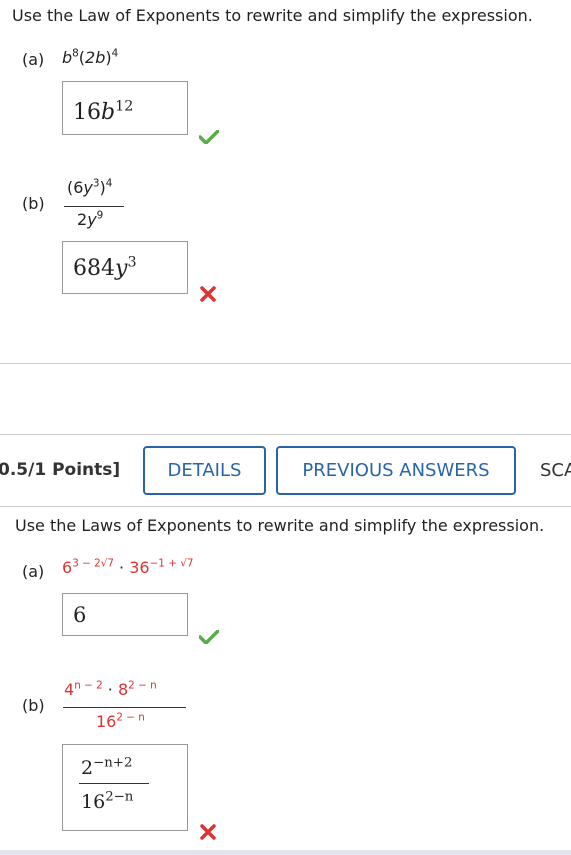  I want to click on q2-part-b-answer-input: 2−n+2 162−n, so click(125, 787).